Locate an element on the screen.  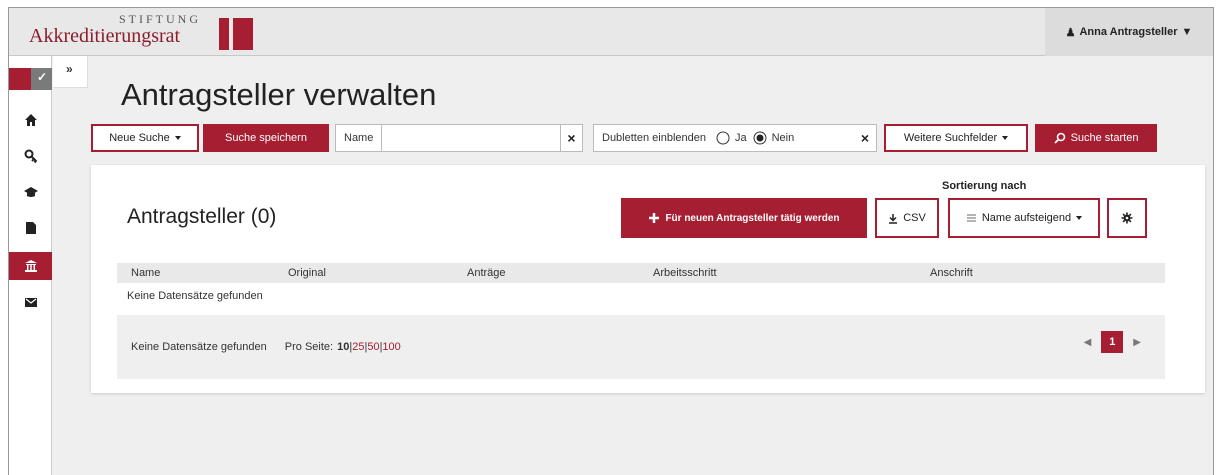
per-page-option-100: 100 is located at coordinates (391, 347).